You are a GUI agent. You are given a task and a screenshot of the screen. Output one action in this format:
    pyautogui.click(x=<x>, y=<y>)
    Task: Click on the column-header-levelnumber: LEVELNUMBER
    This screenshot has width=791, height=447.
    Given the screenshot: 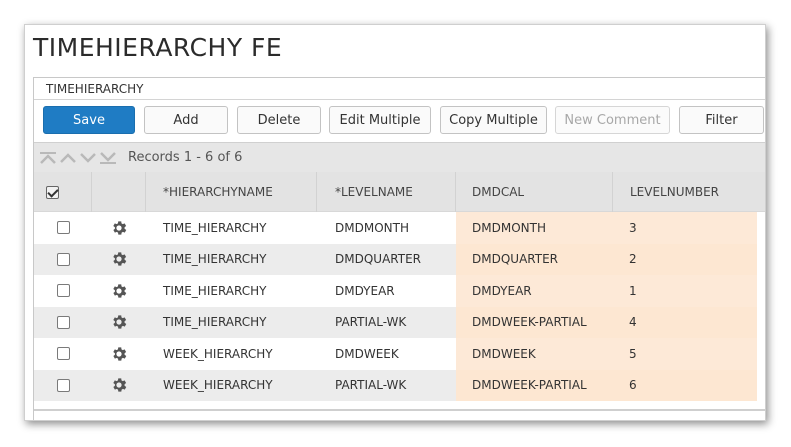 What is the action you would take?
    pyautogui.click(x=685, y=192)
    